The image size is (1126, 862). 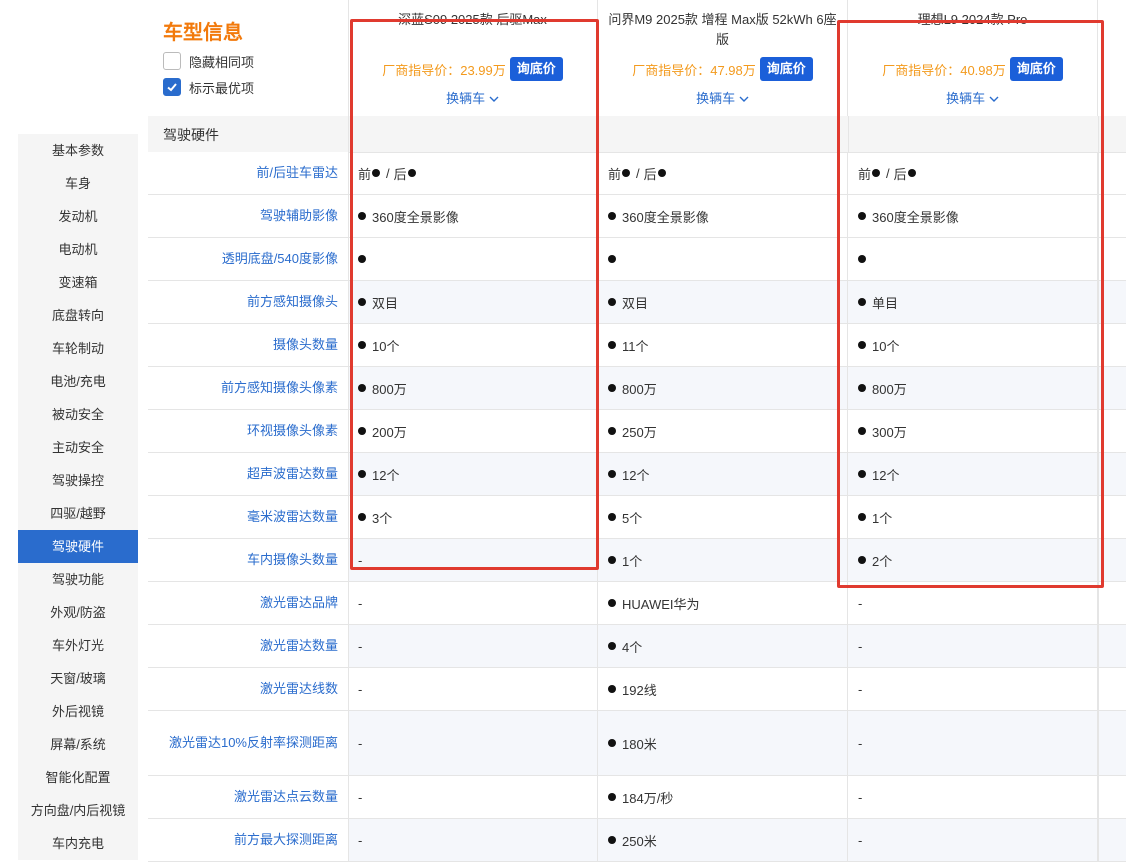 I want to click on row-label: 毫米波雷达数量, so click(x=248, y=517).